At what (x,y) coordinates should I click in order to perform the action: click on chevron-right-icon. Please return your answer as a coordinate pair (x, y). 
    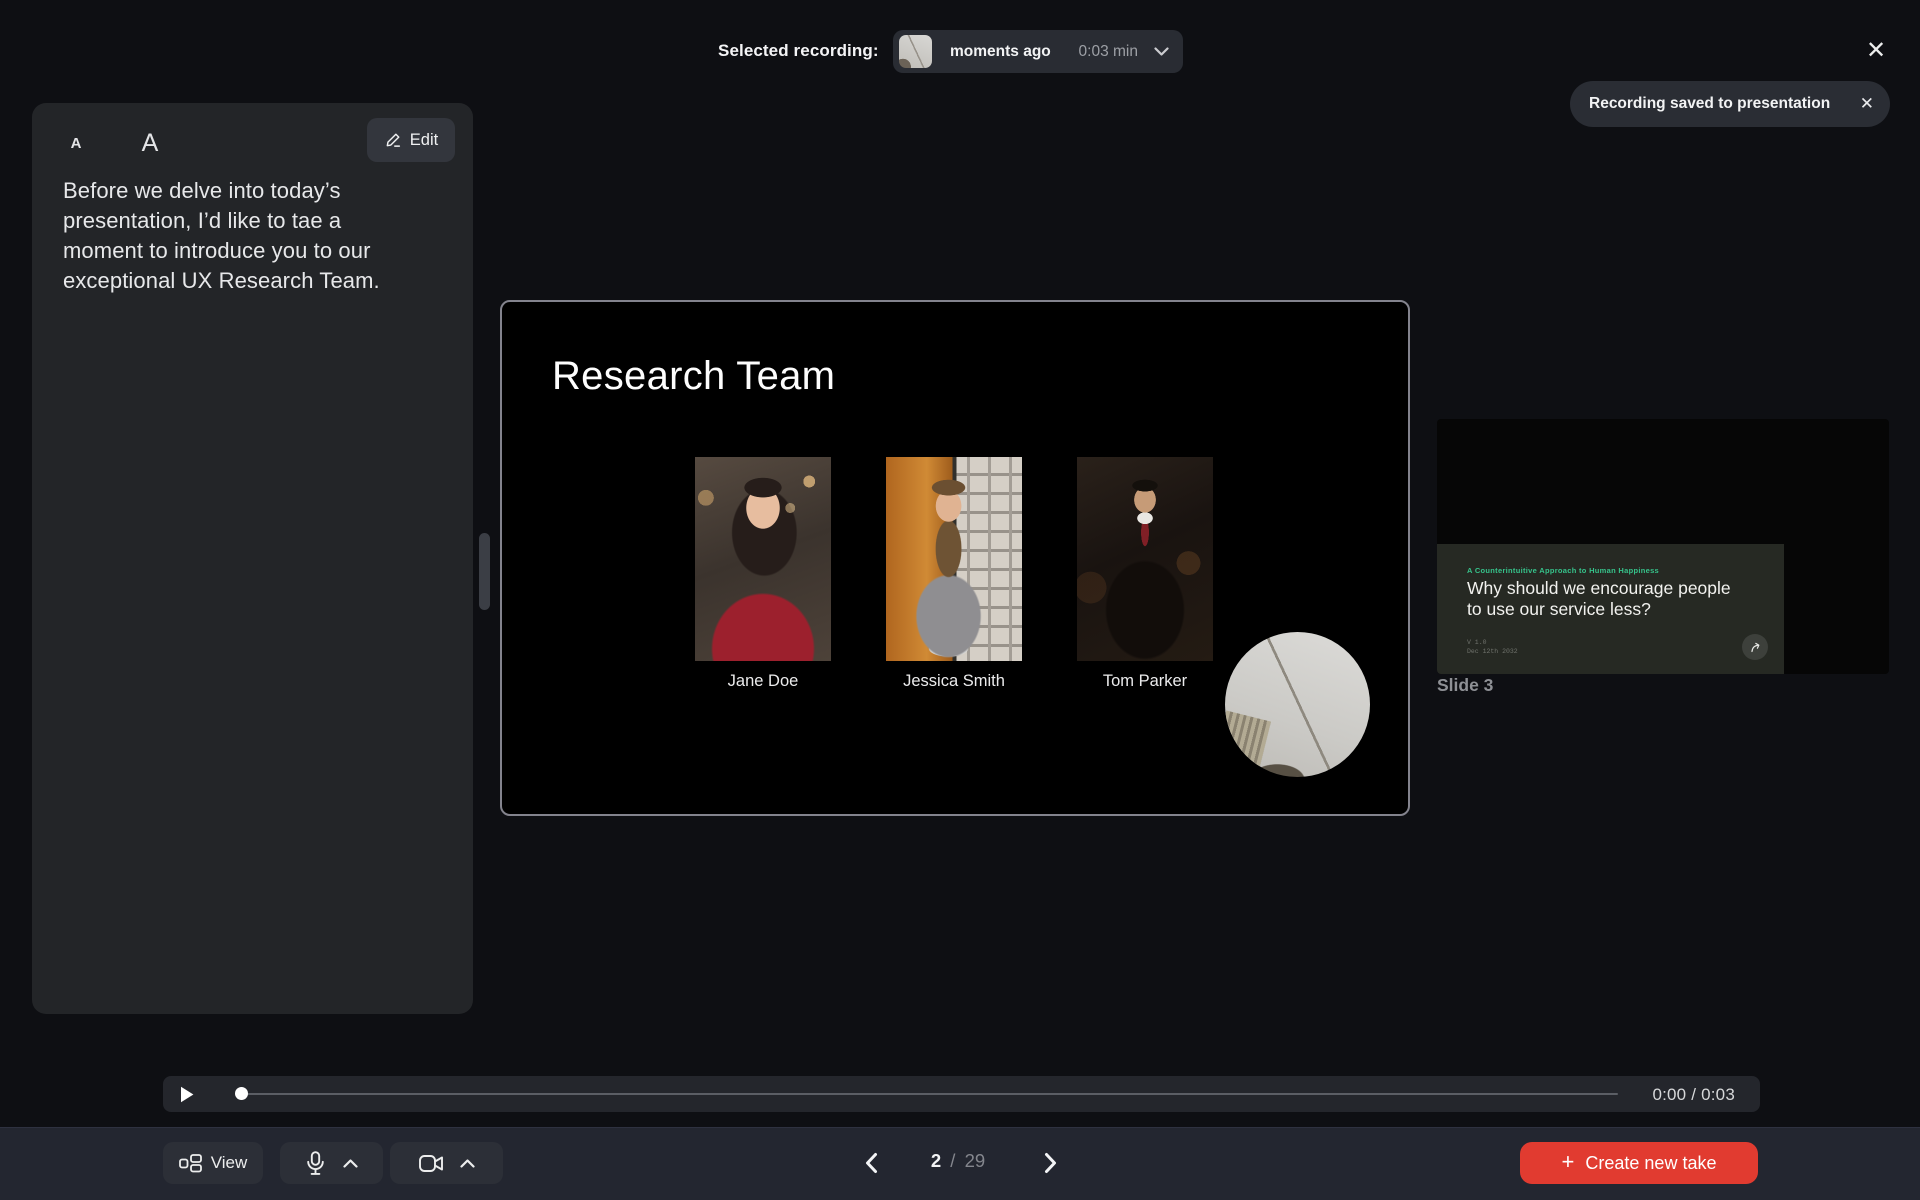
    Looking at the image, I should click on (1051, 1163).